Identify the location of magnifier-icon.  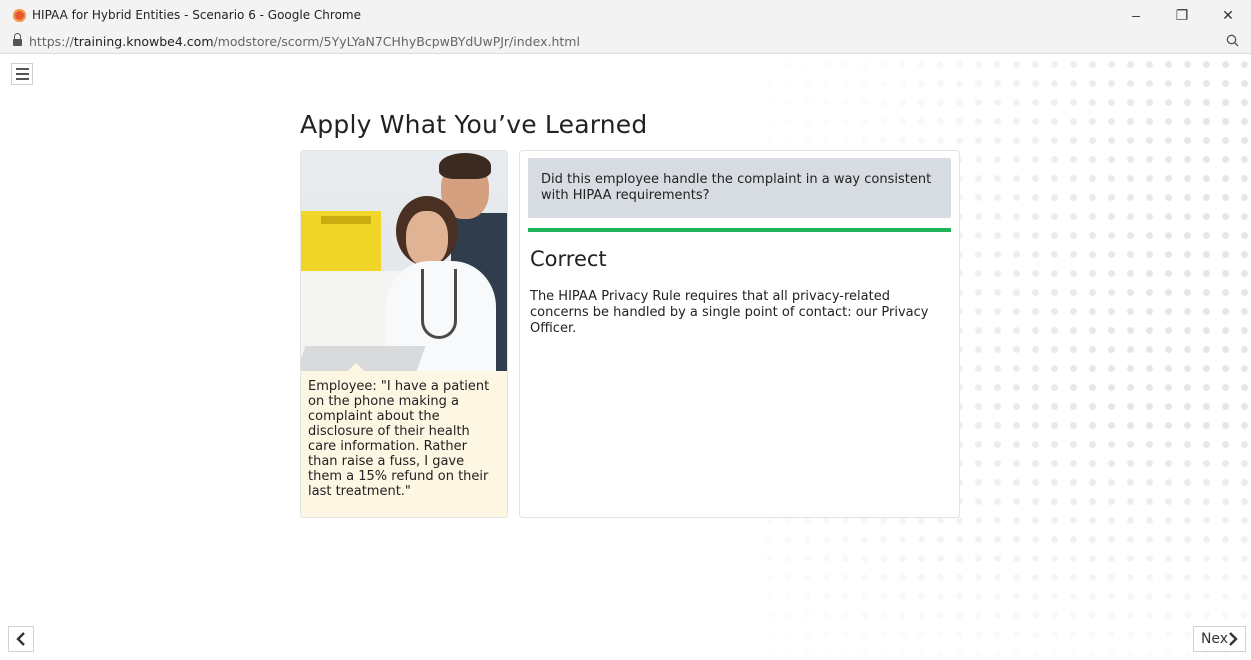
(1232, 42).